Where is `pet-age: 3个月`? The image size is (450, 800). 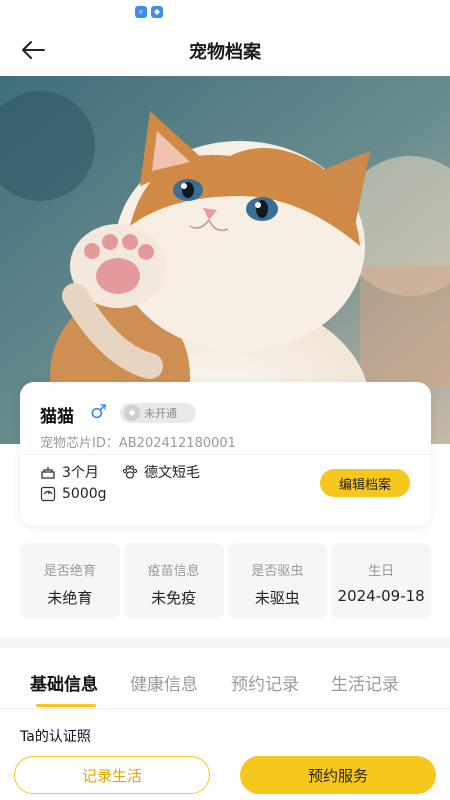
pet-age: 3个月 is located at coordinates (80, 473).